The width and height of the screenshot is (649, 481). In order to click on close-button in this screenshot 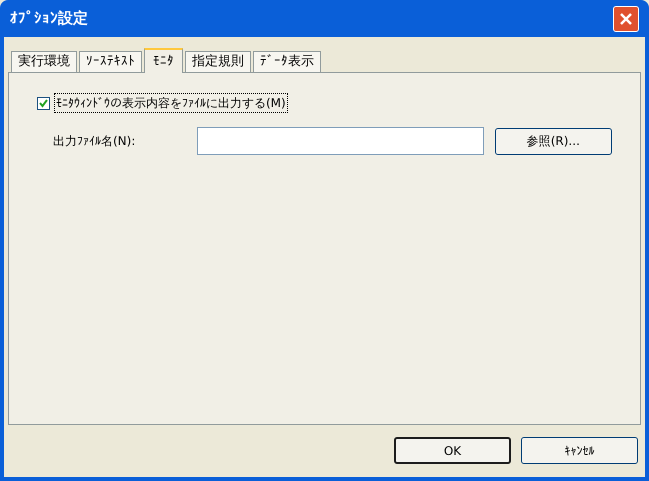, I will do `click(626, 19)`.